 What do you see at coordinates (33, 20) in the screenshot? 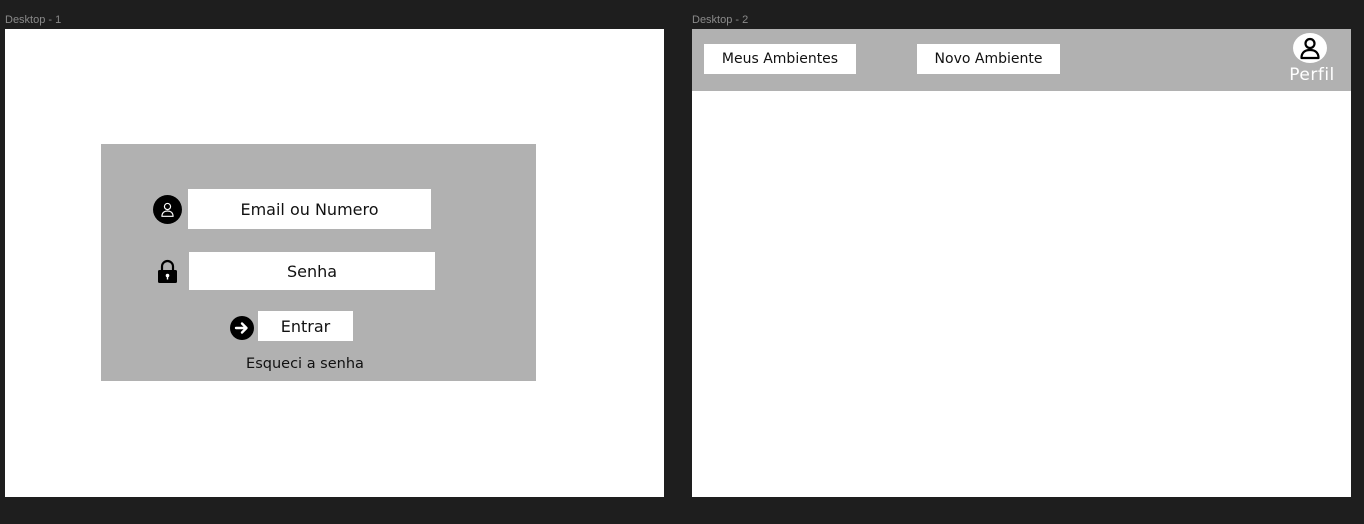
I see `frame-label-desktop-1: Desktop - 1` at bounding box center [33, 20].